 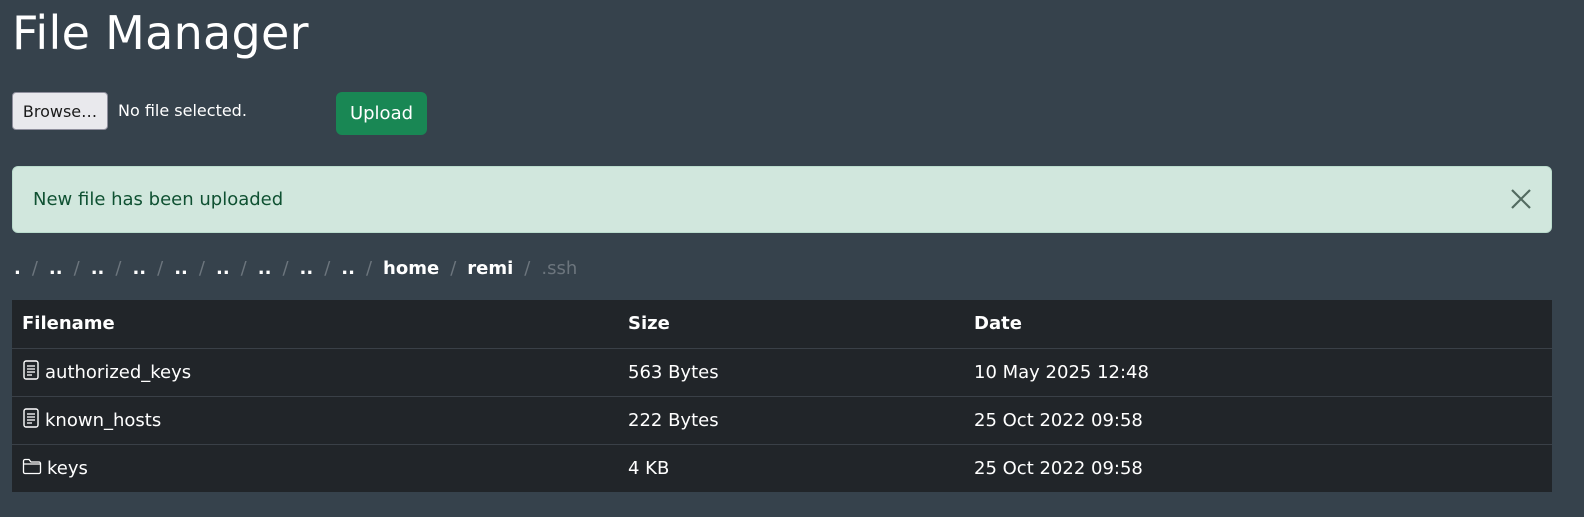 I want to click on breadcrumb-item-current-dir: ., so click(x=17, y=268).